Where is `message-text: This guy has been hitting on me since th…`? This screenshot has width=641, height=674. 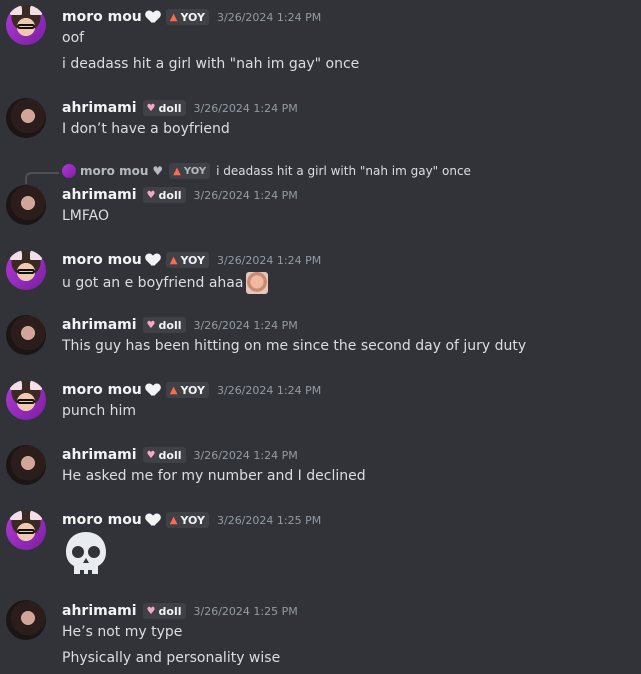
message-text: This guy has been hitting on me since th… is located at coordinates (294, 346).